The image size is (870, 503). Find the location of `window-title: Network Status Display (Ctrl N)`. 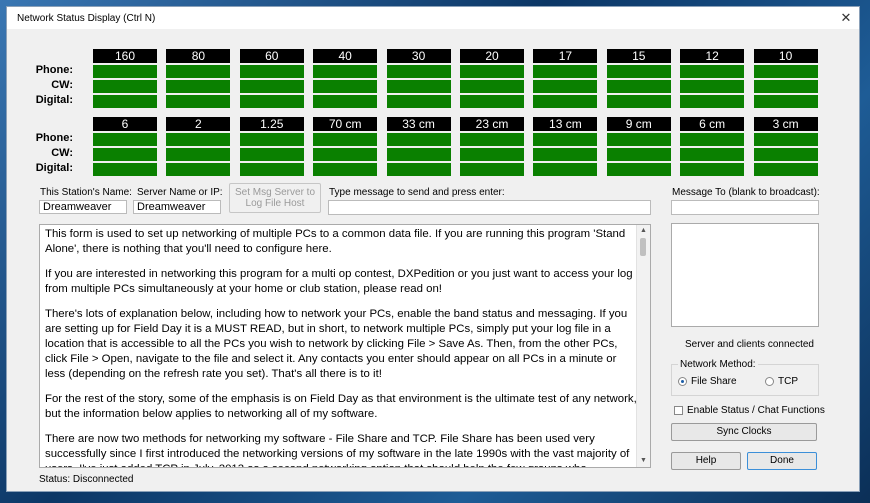

window-title: Network Status Display (Ctrl N) is located at coordinates (86, 18).